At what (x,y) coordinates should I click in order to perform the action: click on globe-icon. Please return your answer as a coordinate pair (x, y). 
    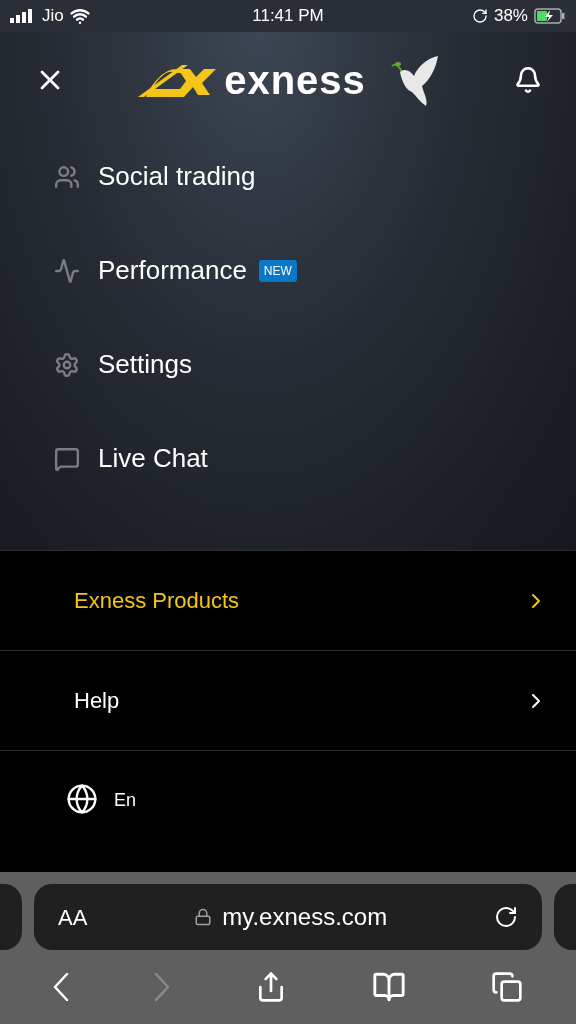
    Looking at the image, I should click on (82, 799).